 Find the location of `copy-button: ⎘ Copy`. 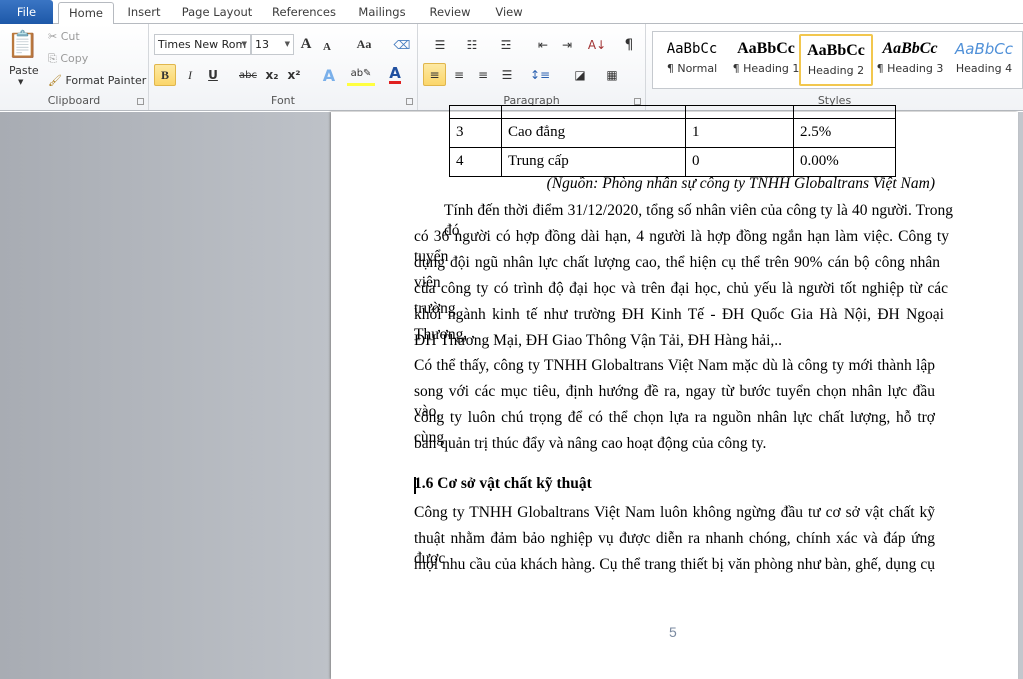

copy-button: ⎘ Copy is located at coordinates (68, 59).